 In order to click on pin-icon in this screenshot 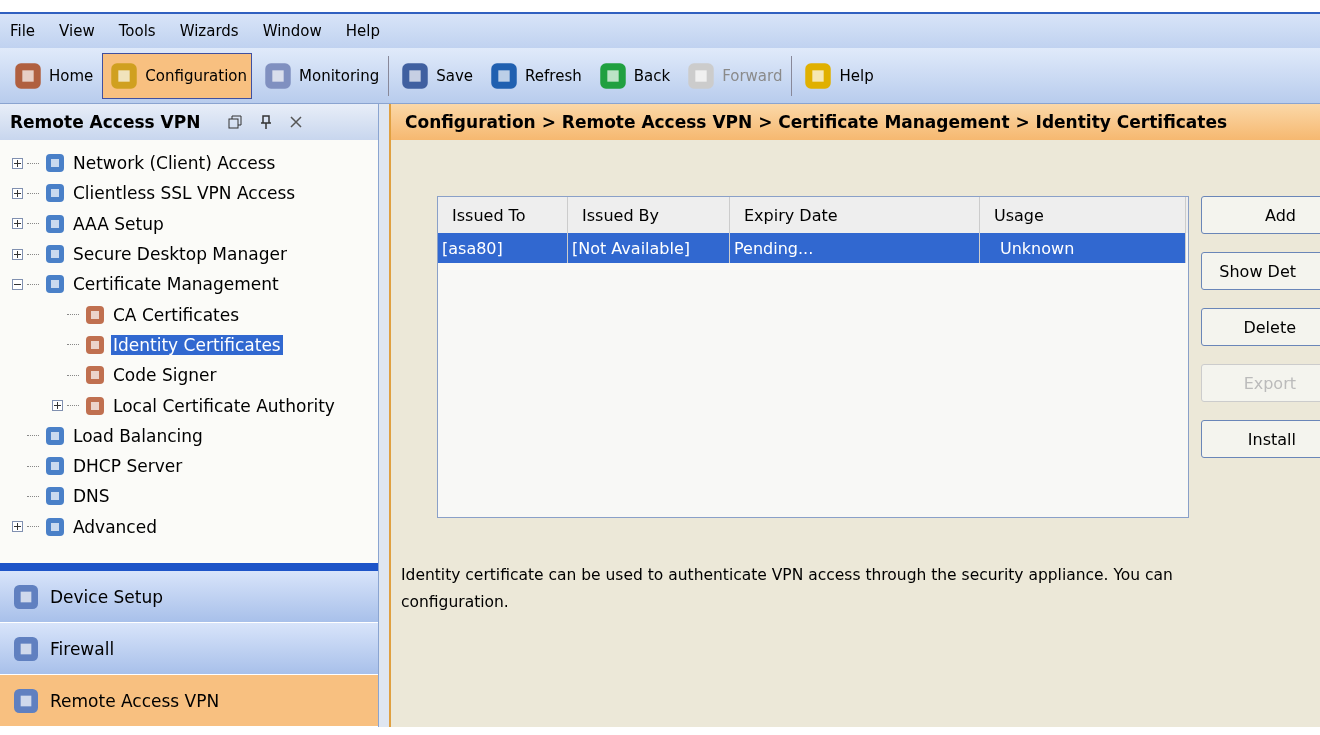, I will do `click(266, 122)`.